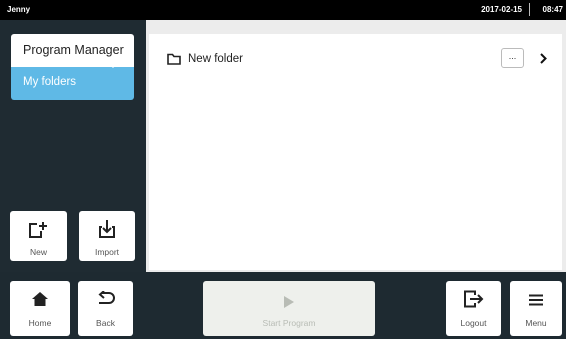 The width and height of the screenshot is (566, 339). I want to click on start-program-button: Start Program, so click(289, 308).